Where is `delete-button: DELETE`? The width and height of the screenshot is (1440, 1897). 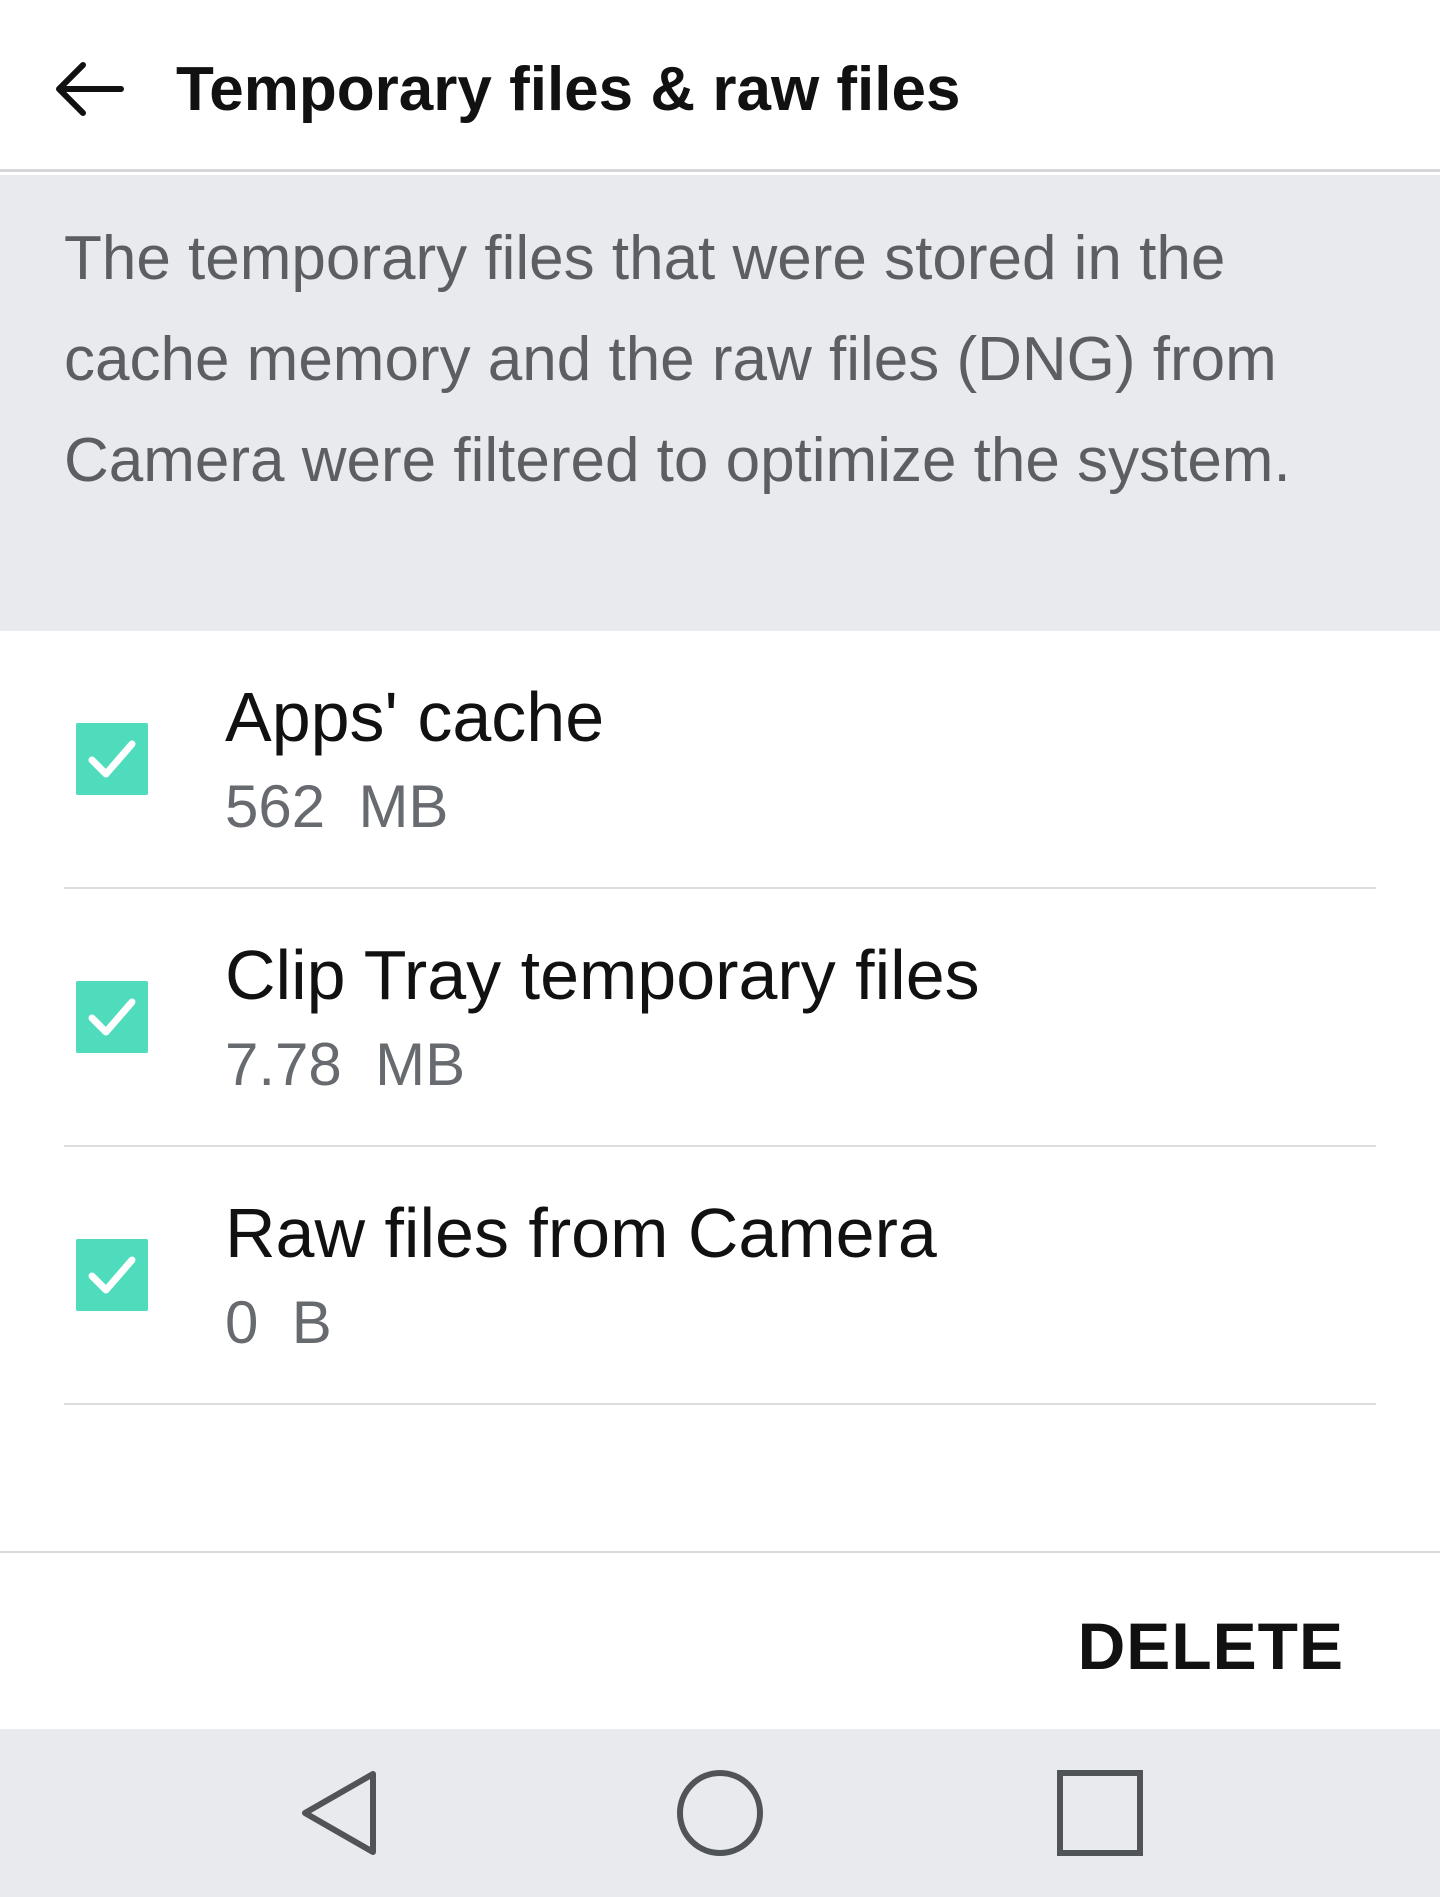 delete-button: DELETE is located at coordinates (1211, 1646).